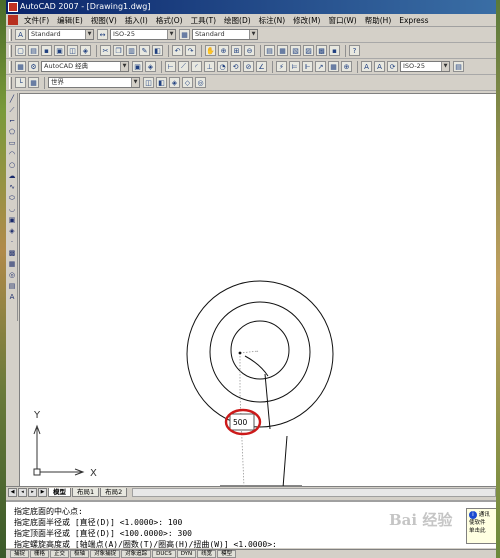  What do you see at coordinates (12, 165) in the screenshot?
I see `circle-icon: ○` at bounding box center [12, 165].